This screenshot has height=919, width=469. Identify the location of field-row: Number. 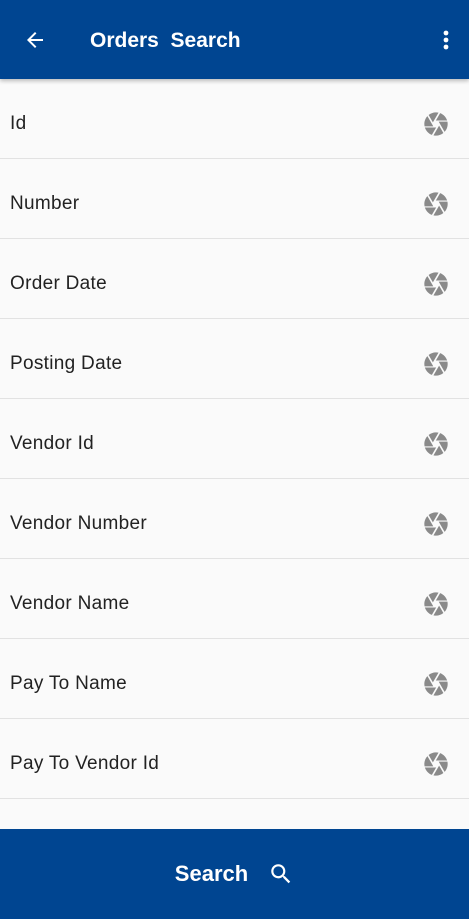
(234, 199).